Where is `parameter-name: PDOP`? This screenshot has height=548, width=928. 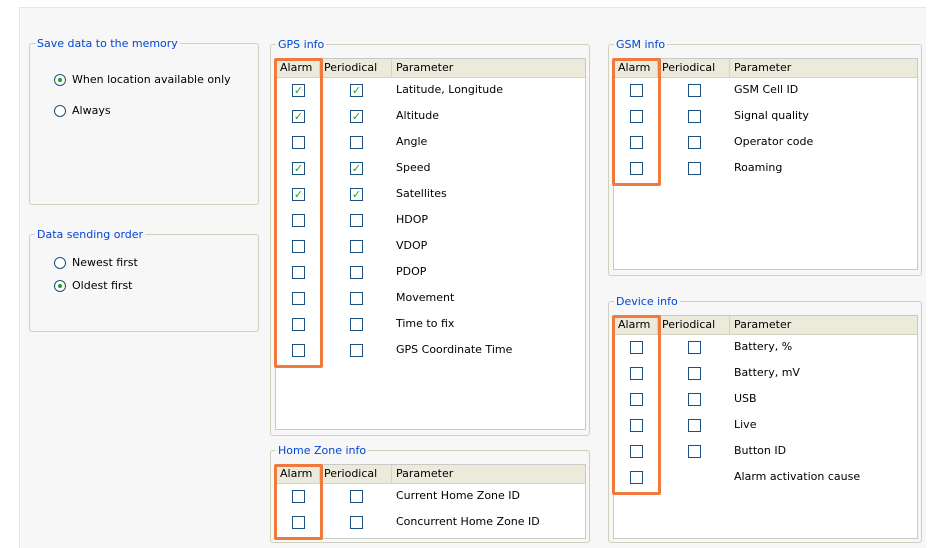
parameter-name: PDOP is located at coordinates (411, 271).